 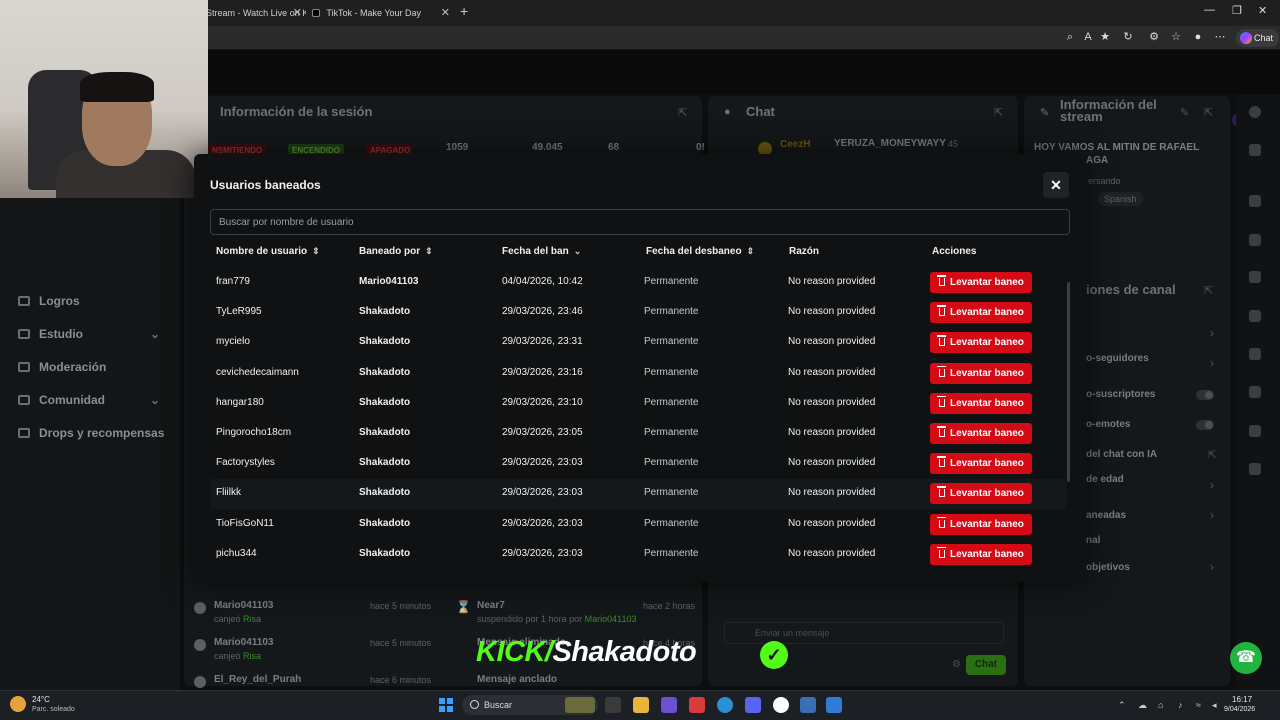 What do you see at coordinates (864, 633) in the screenshot?
I see `chat-message-input: Enviar un mensaje` at bounding box center [864, 633].